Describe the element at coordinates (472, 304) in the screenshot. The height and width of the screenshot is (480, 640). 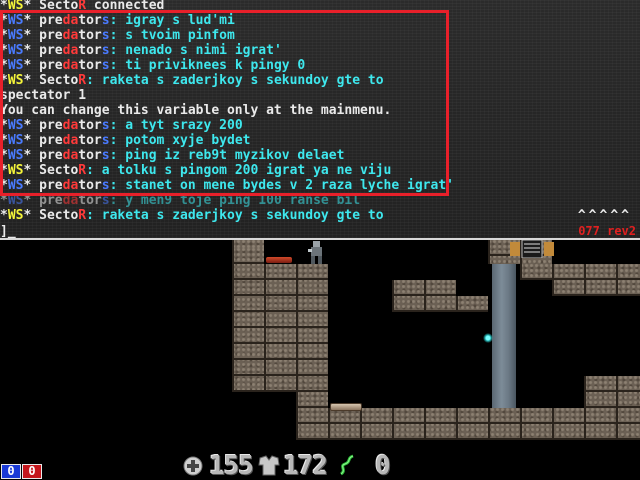
I see `brick-platform-middle-ext` at that location.